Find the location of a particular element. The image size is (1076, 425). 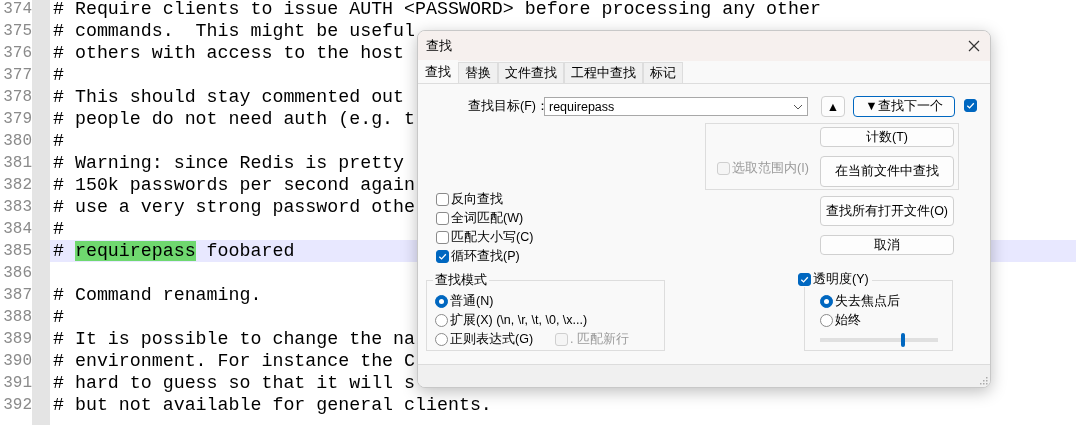

line-number: 386 is located at coordinates (17, 273).